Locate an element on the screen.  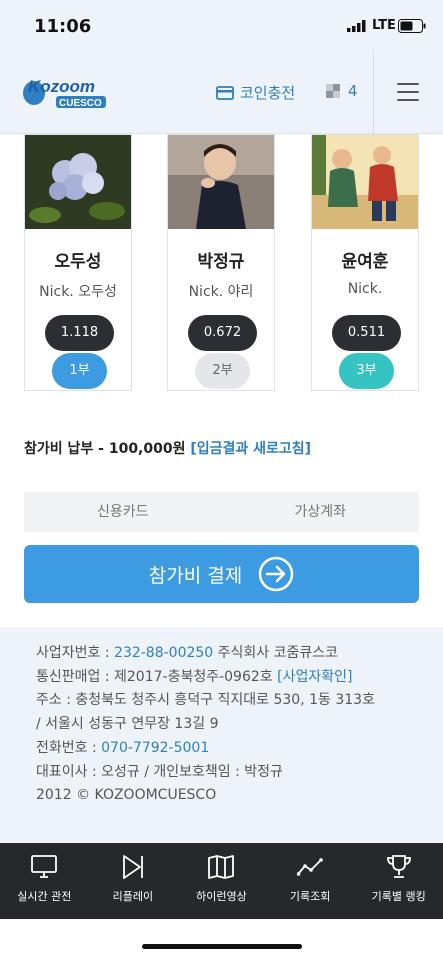
phone-line: 전화번호 : 070-7792-5001 is located at coordinates (123, 747).